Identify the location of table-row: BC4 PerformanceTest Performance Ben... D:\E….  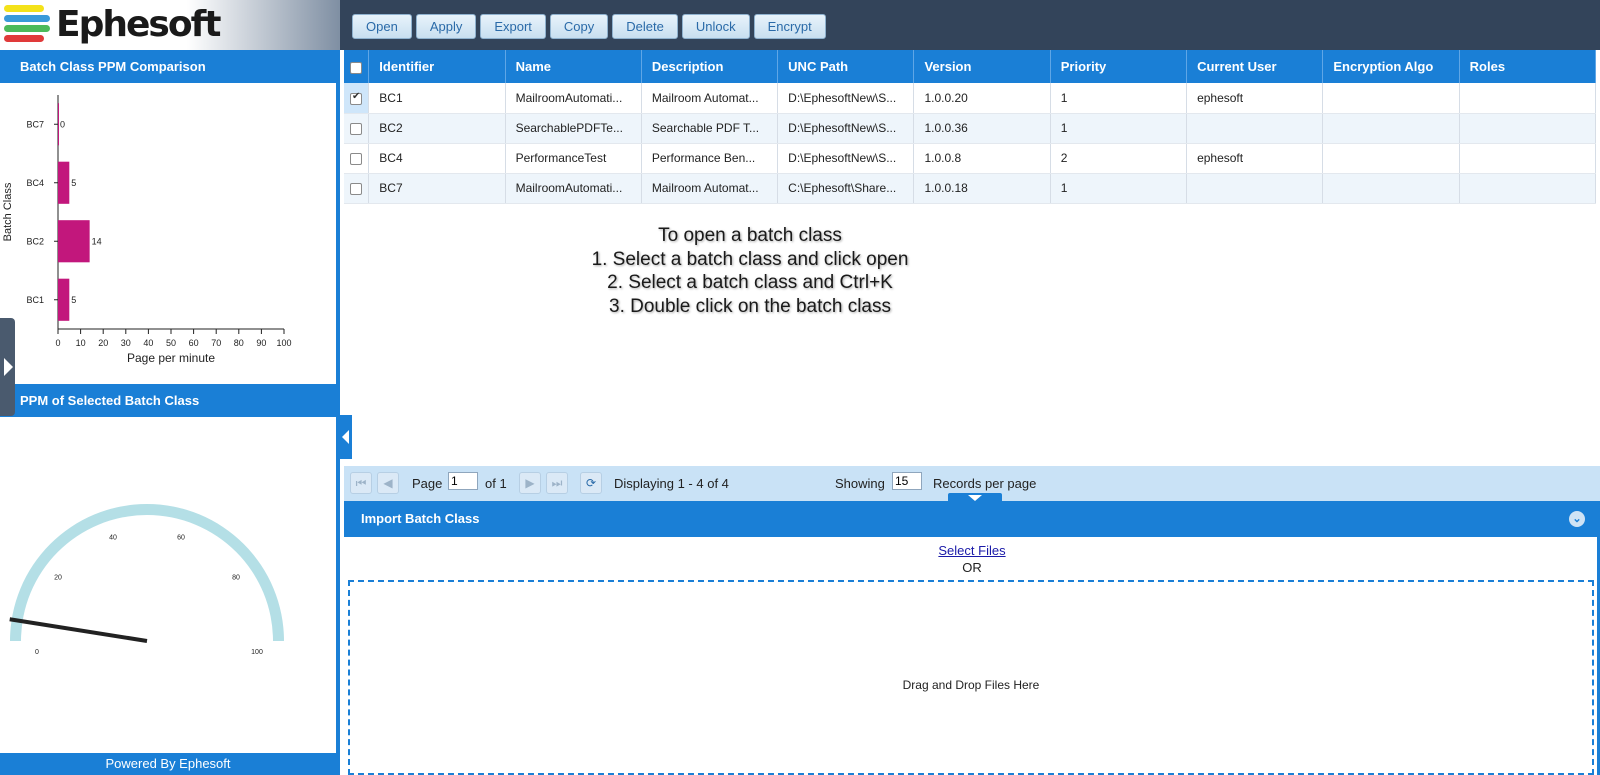
(970, 158).